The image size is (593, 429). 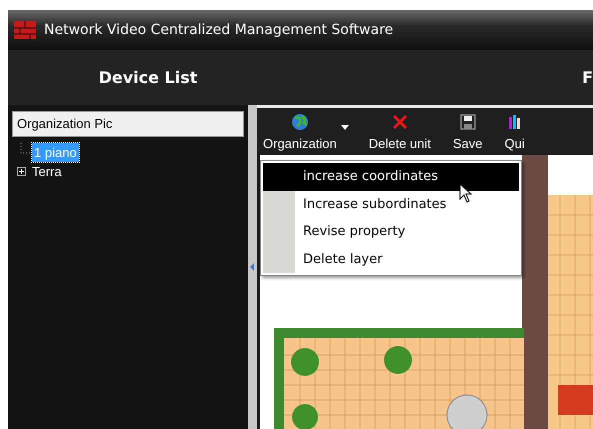 What do you see at coordinates (47, 172) in the screenshot?
I see `tree-item: Terra` at bounding box center [47, 172].